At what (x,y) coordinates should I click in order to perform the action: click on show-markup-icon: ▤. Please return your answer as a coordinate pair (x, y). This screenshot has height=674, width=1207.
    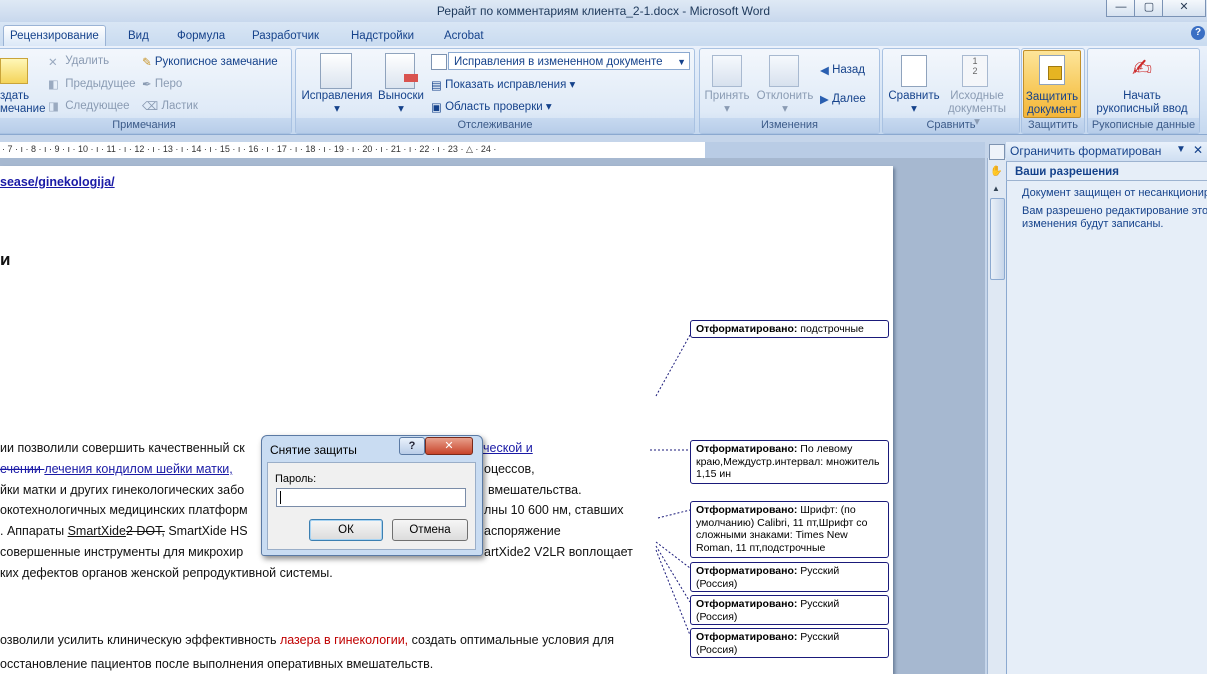
    Looking at the image, I should click on (436, 85).